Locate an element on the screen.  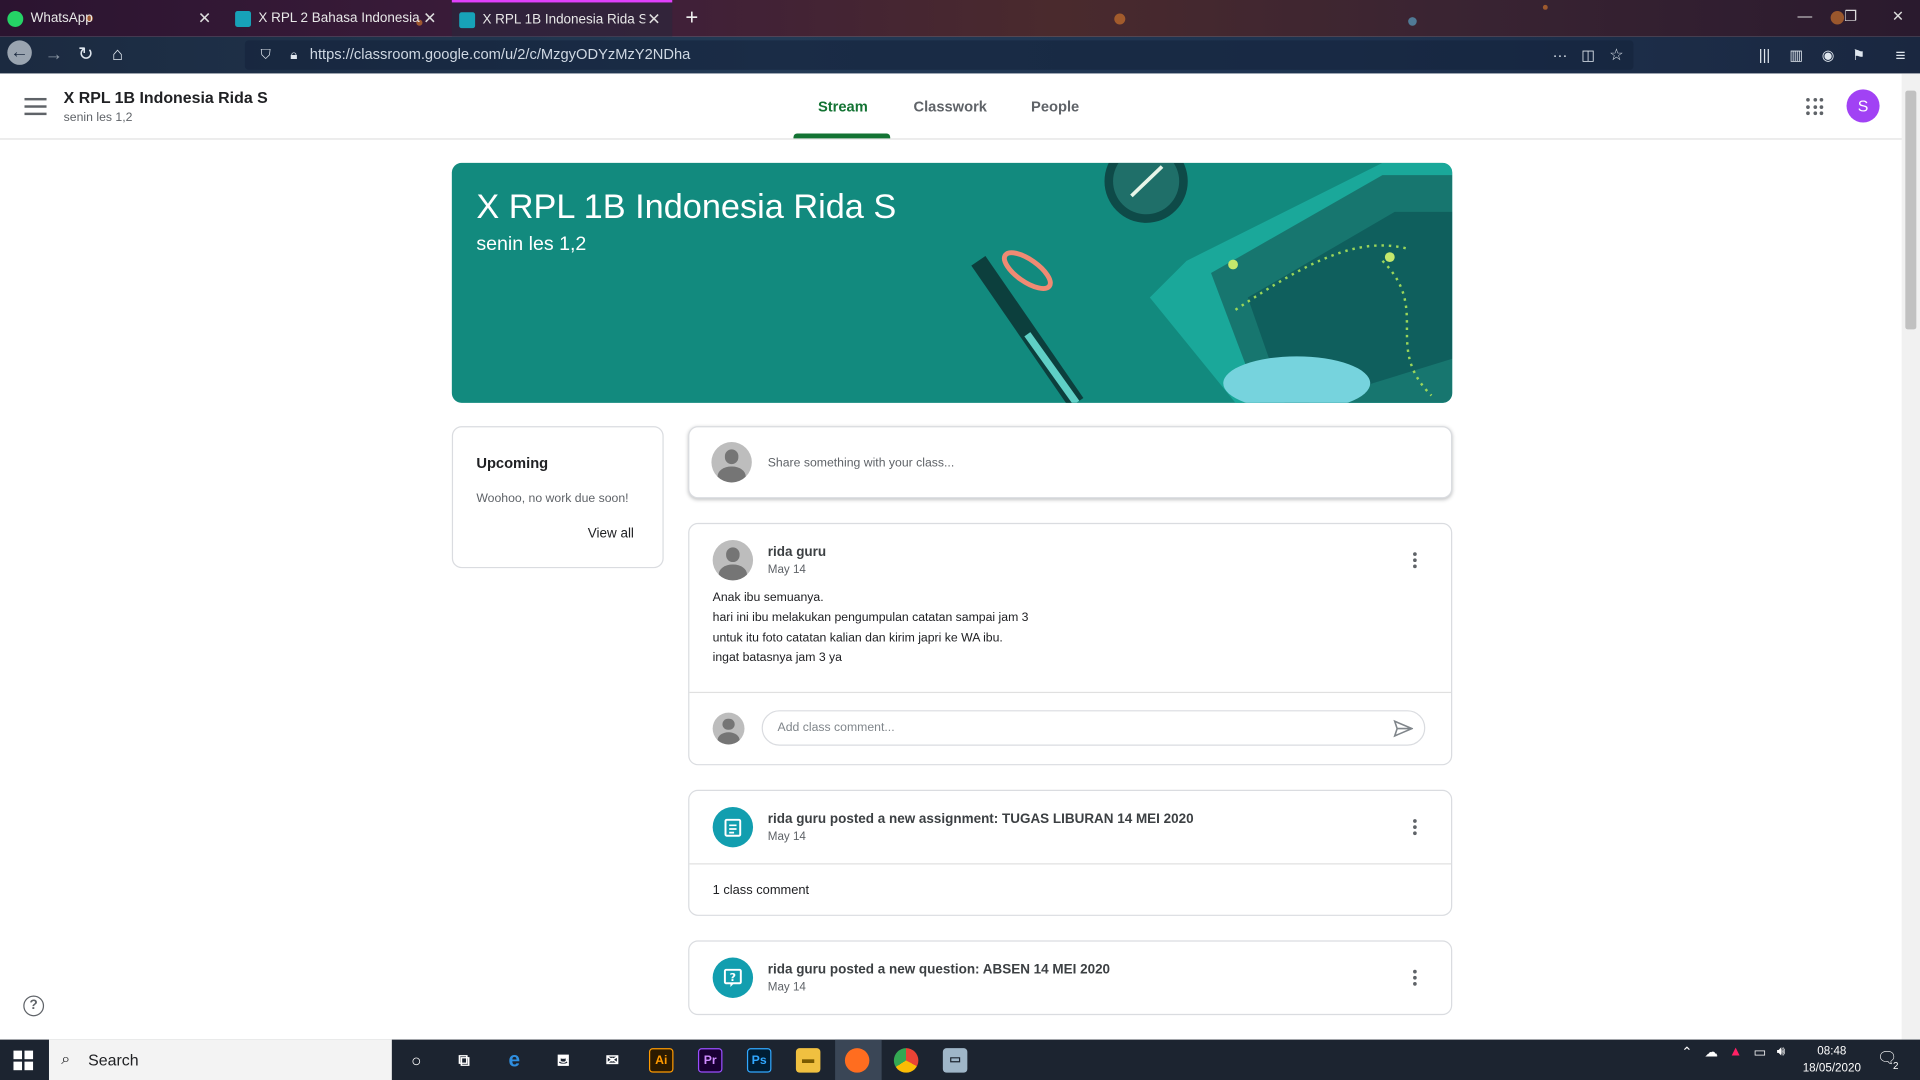
restore-icon: ❐ is located at coordinates (1850, 15).